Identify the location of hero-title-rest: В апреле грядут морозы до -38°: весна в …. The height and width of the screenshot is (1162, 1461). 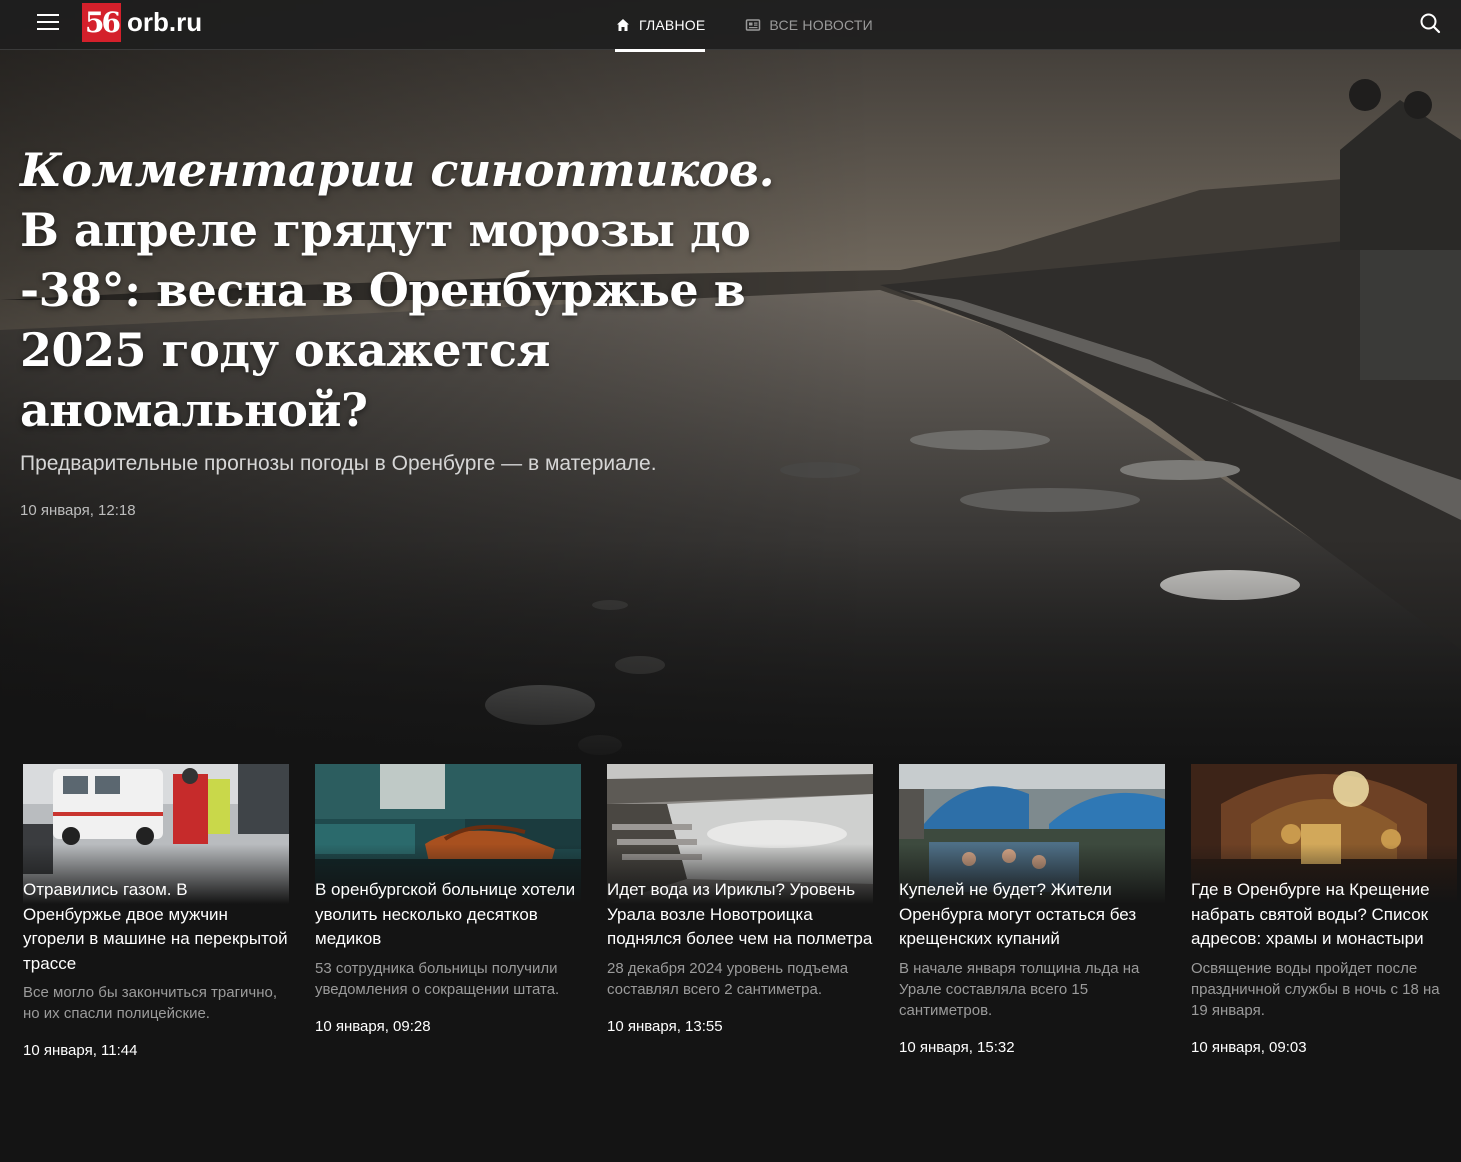
(385, 320).